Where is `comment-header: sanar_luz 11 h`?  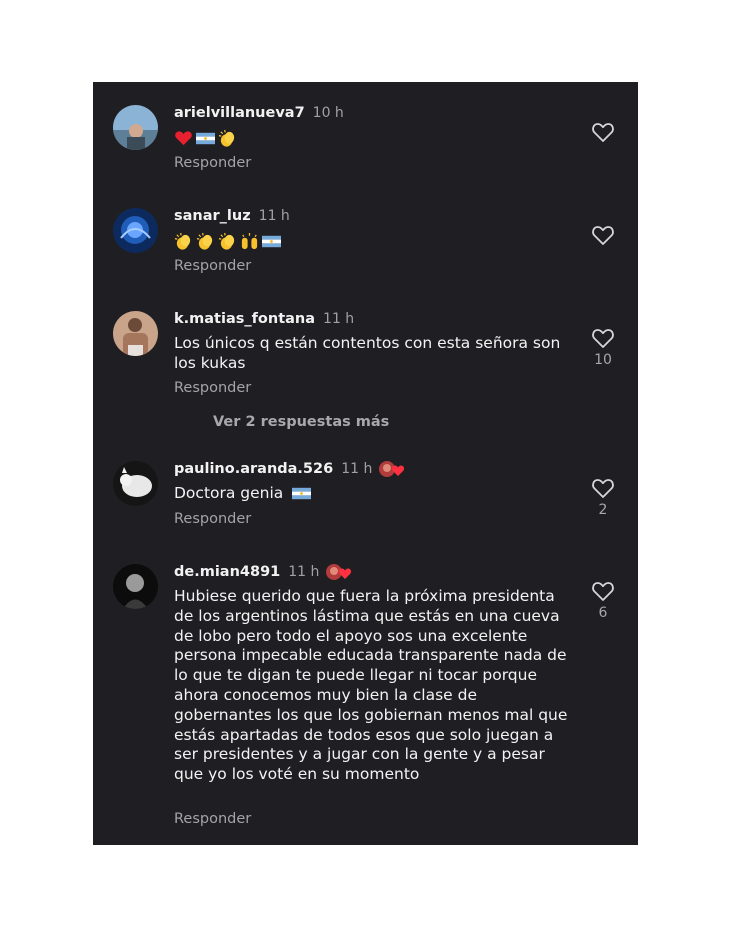 comment-header: sanar_luz 11 h is located at coordinates (232, 216).